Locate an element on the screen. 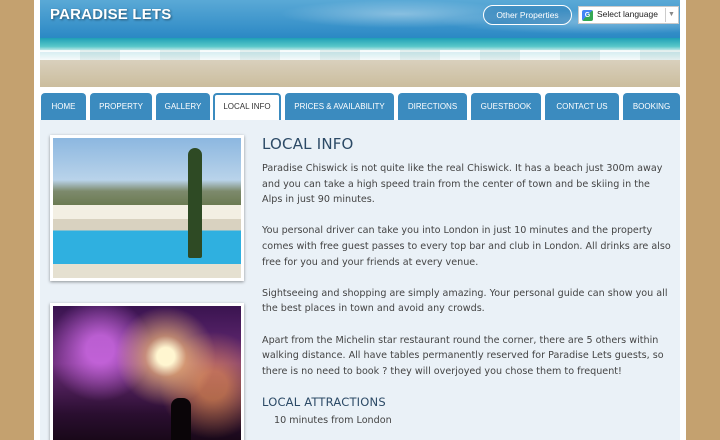  other-properties-button: Other Properties is located at coordinates (527, 15).